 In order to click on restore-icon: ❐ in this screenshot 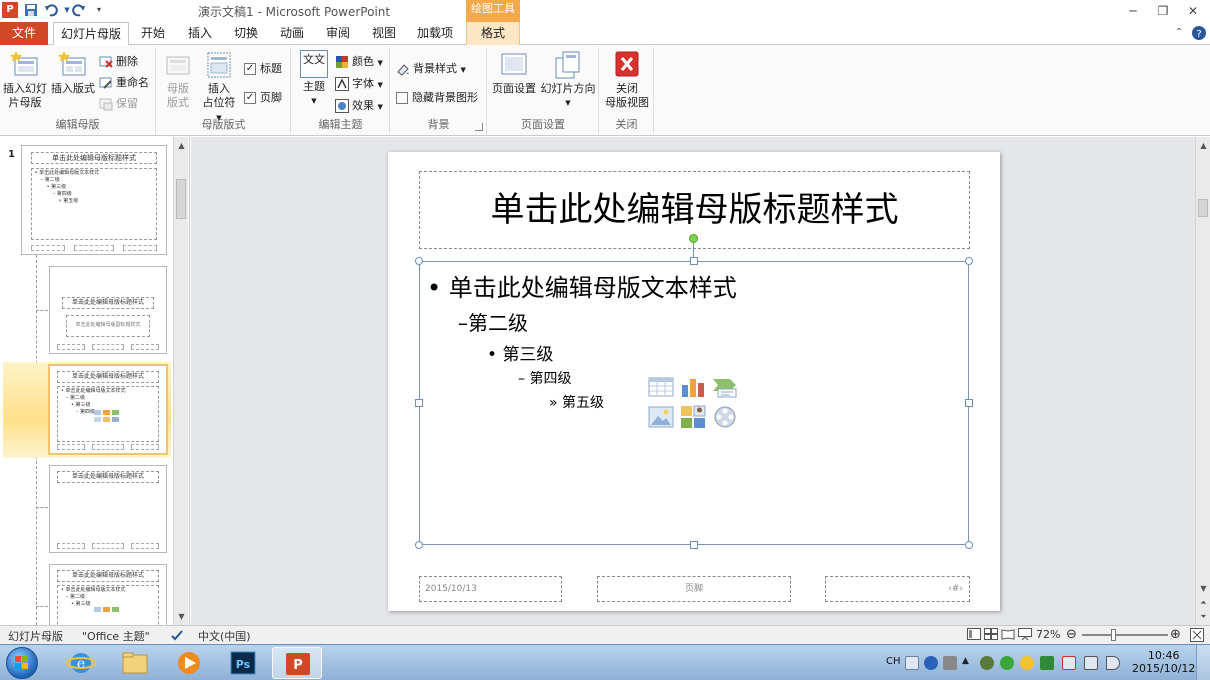, I will do `click(1163, 11)`.